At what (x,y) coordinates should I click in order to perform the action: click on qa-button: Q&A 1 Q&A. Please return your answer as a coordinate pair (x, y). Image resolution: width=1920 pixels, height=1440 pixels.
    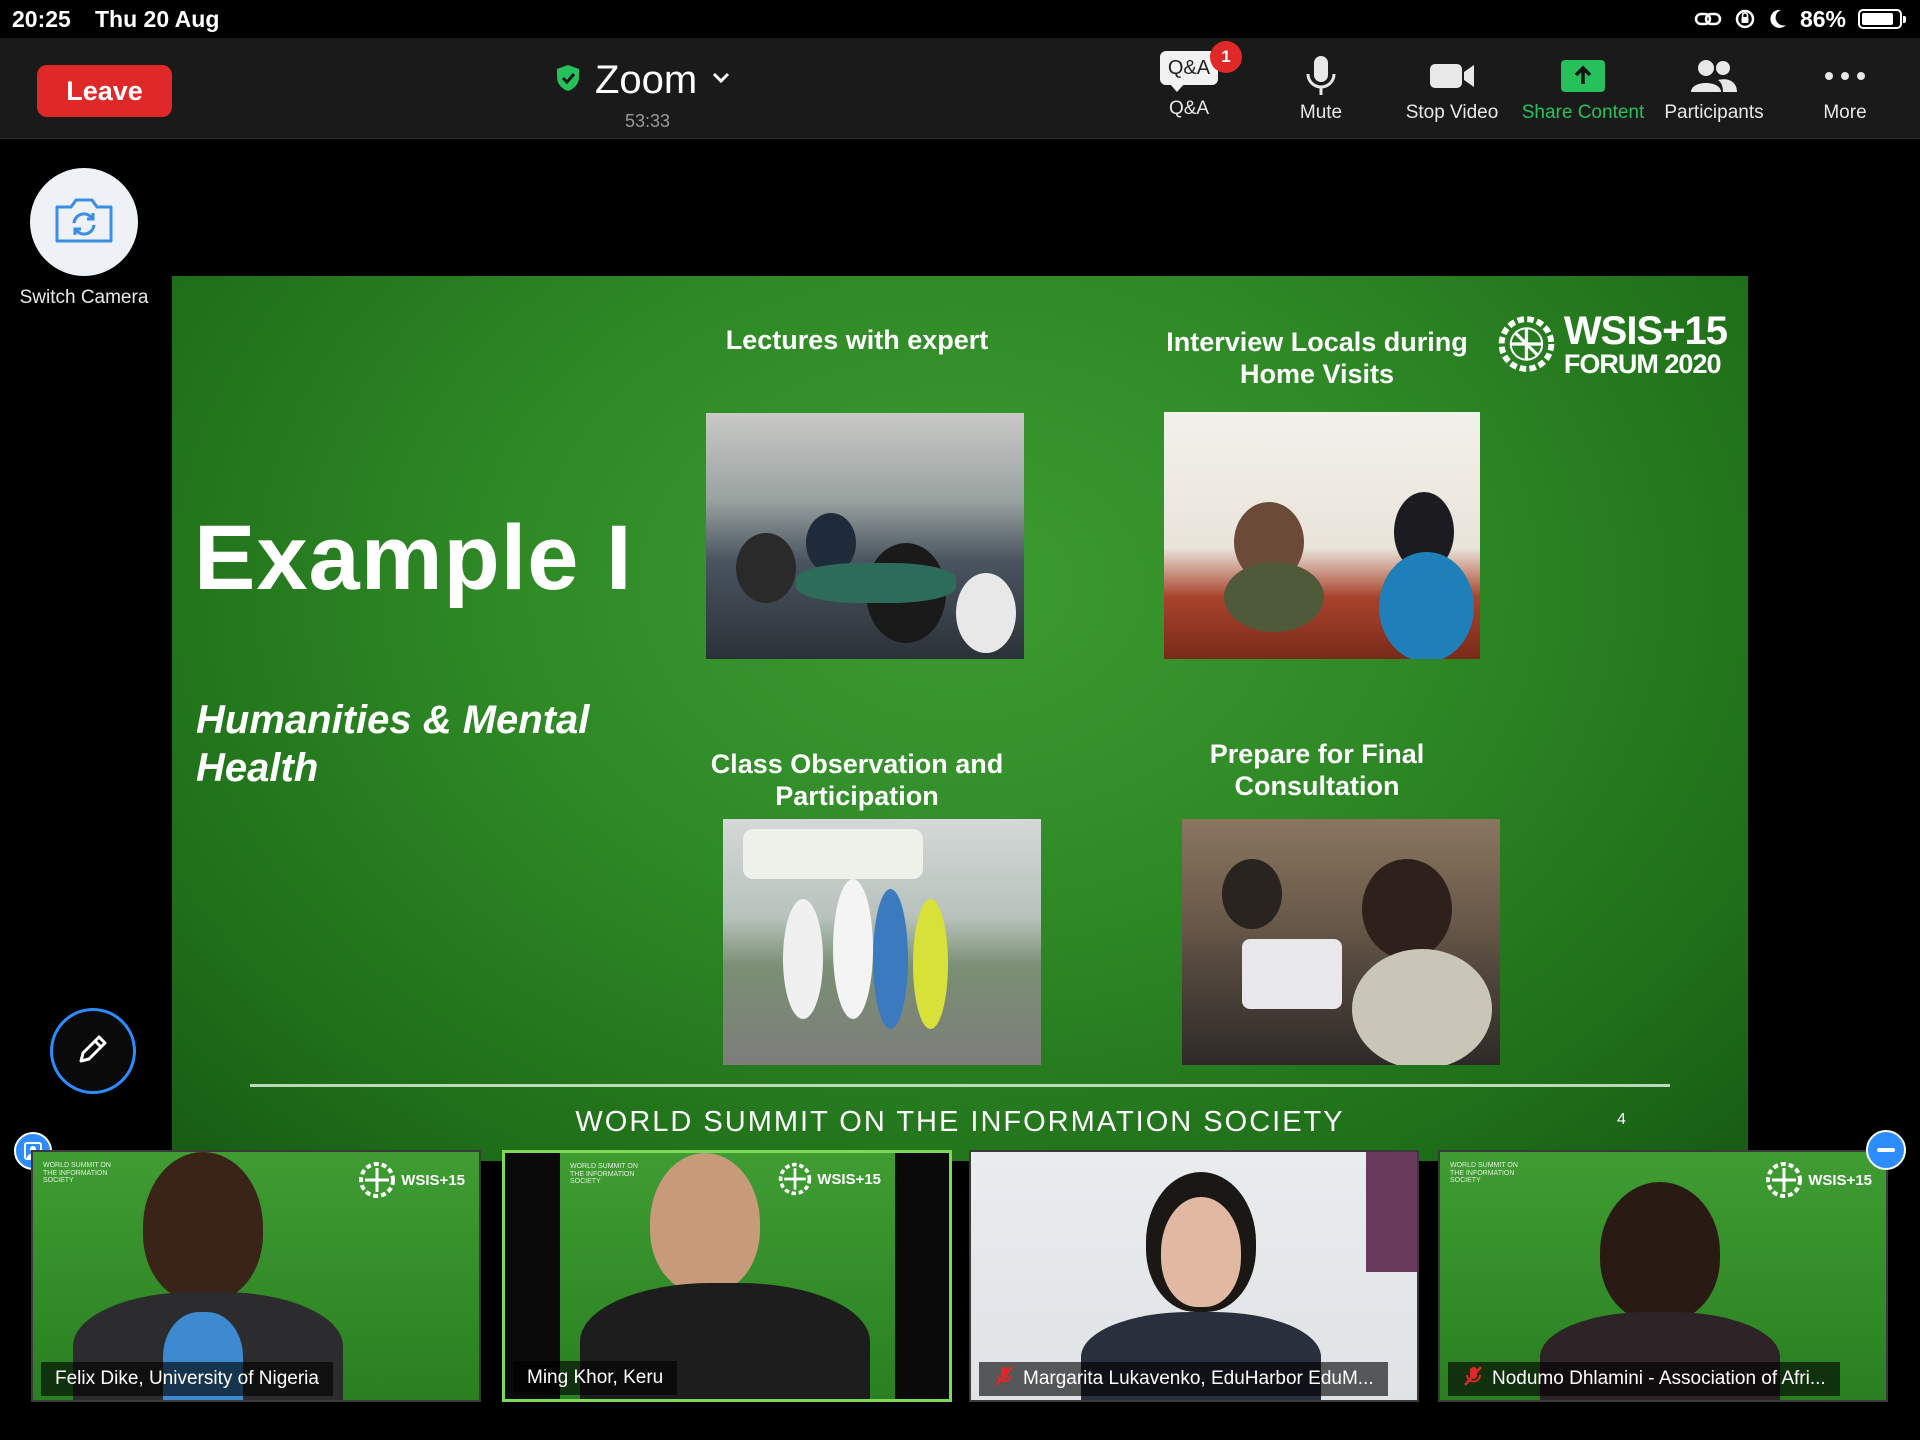
    Looking at the image, I should click on (1189, 79).